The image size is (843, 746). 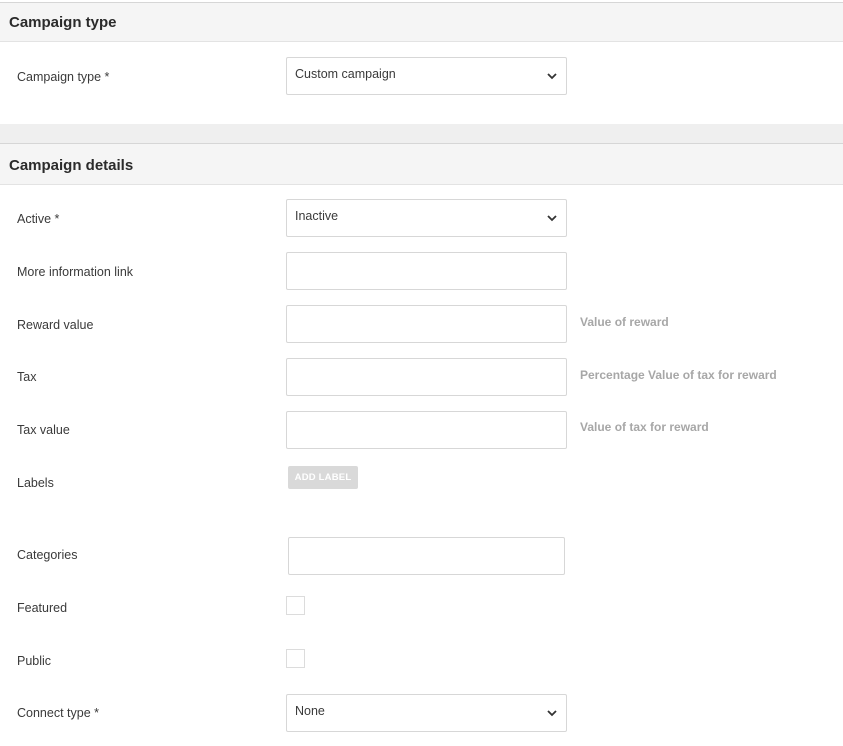 What do you see at coordinates (295, 658) in the screenshot?
I see `public-checkbox` at bounding box center [295, 658].